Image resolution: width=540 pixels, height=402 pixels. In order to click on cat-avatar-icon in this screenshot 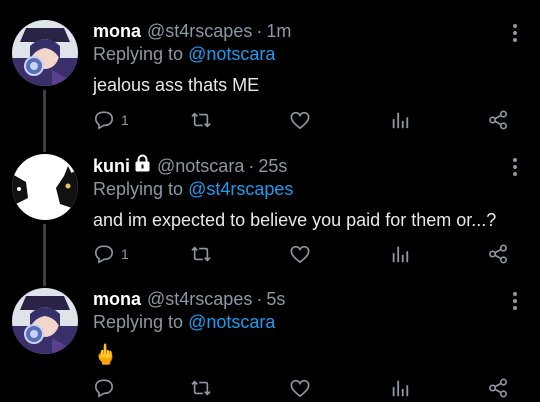, I will do `click(45, 187)`.